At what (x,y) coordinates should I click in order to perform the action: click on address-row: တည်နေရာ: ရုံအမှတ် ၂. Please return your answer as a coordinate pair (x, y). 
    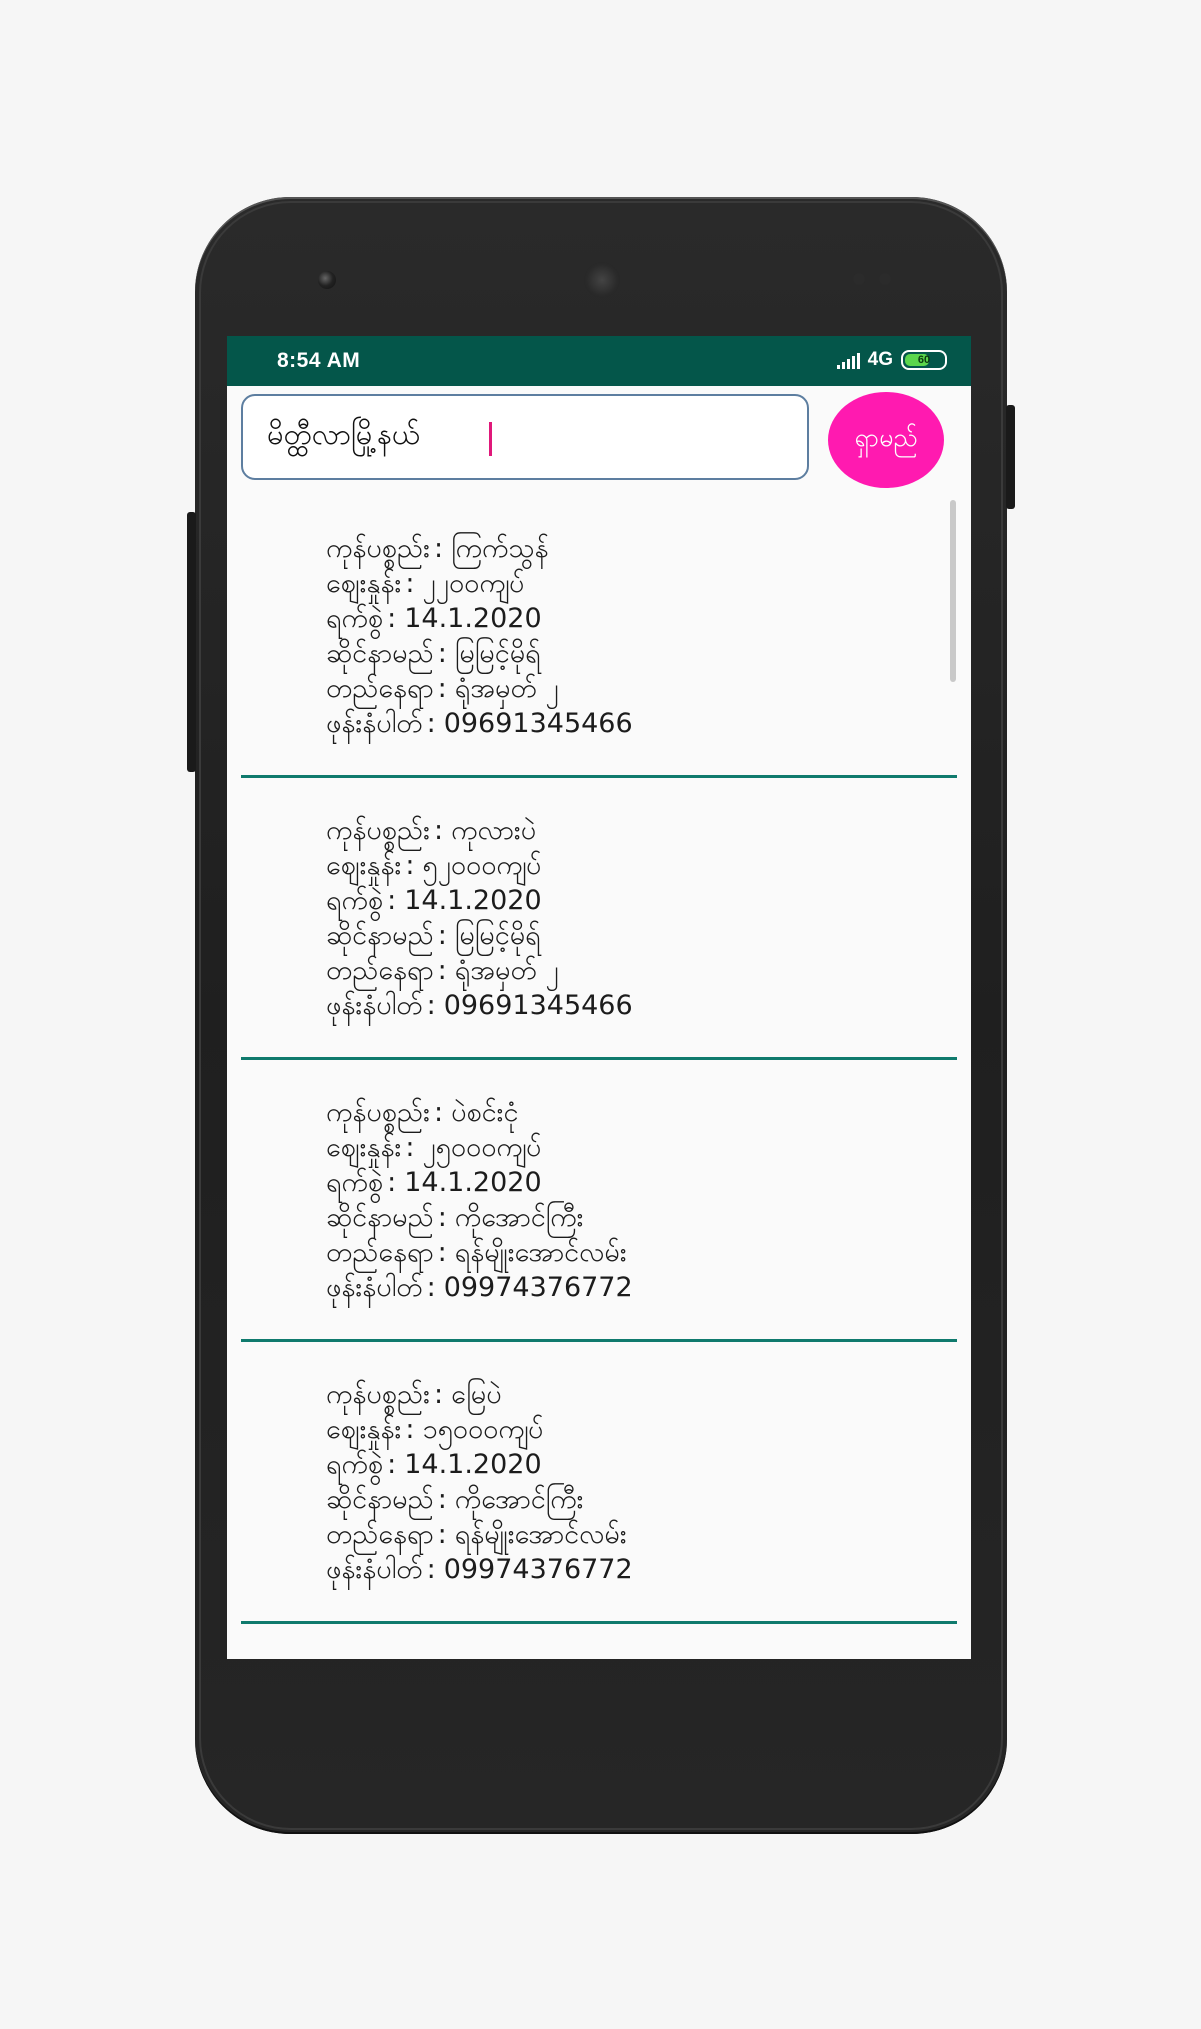
    Looking at the image, I should click on (479, 688).